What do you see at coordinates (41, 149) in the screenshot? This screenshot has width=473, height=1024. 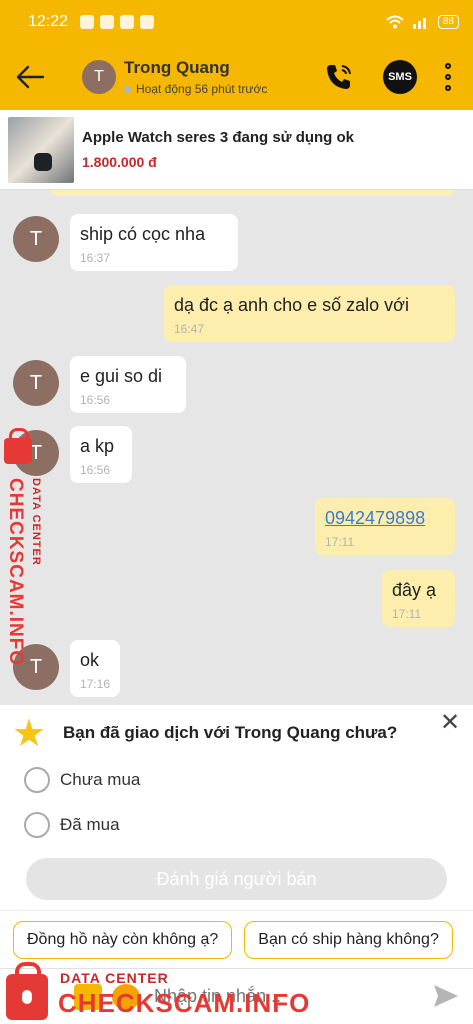 I see `product-thumbnail` at bounding box center [41, 149].